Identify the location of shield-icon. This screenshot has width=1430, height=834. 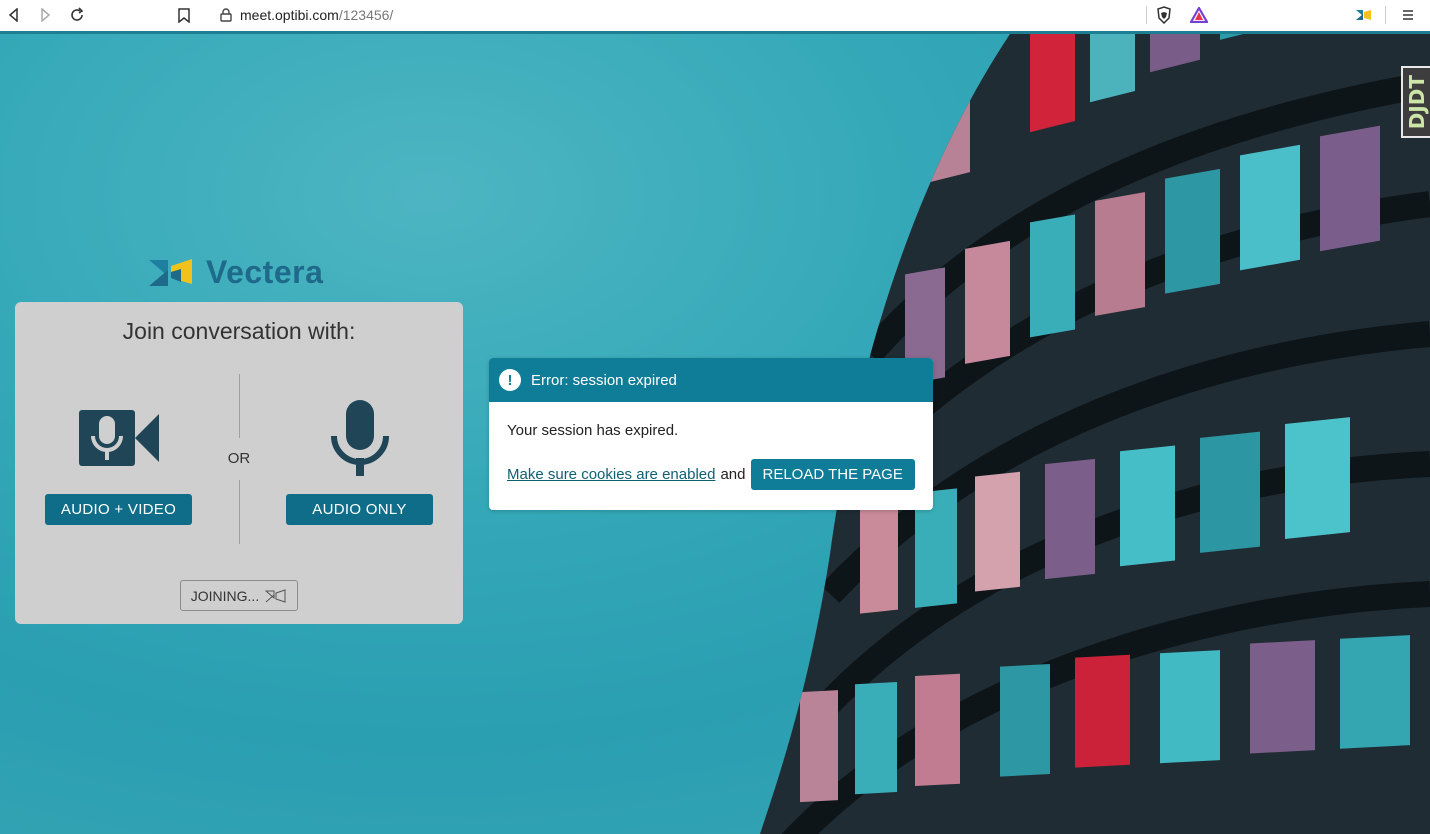
(1164, 15).